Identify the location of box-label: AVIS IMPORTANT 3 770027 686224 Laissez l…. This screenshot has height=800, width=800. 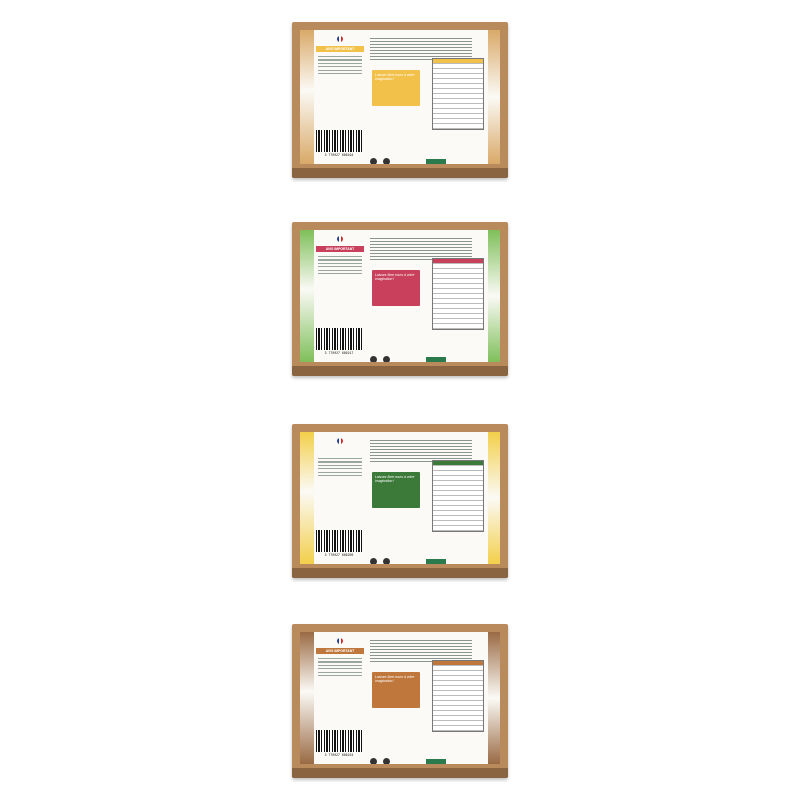
(400, 698).